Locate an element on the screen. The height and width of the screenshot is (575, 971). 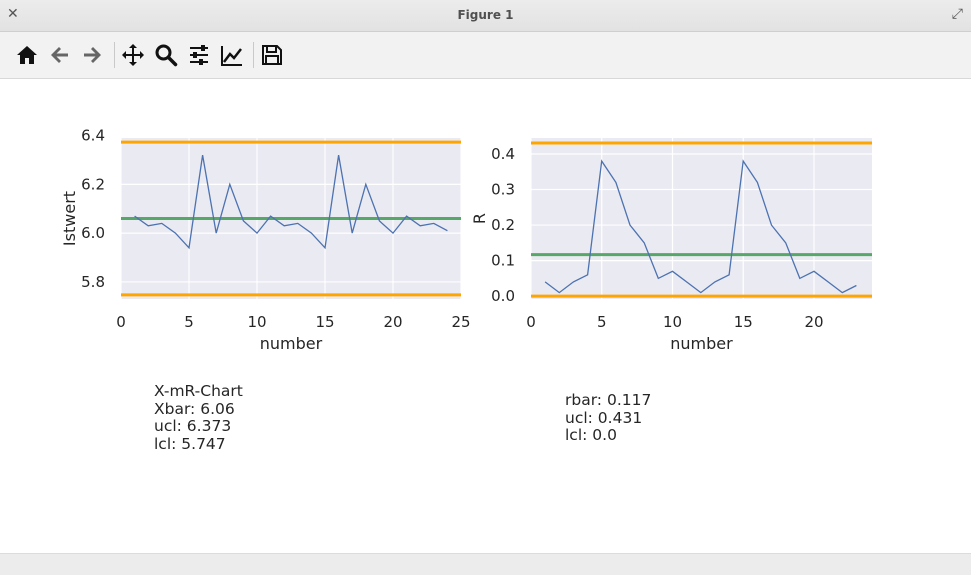
title-bar: ✕ Figure 1 ⤢ is located at coordinates (485, 16).